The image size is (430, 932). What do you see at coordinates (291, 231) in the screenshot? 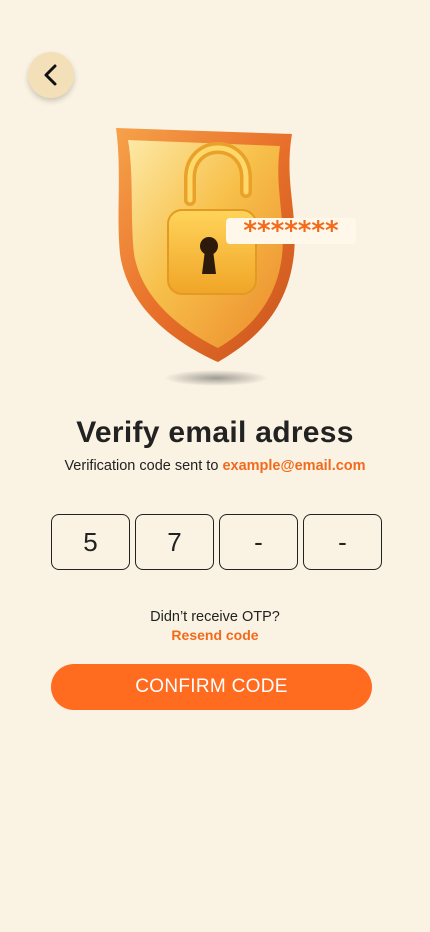
I see `password-mask-text: *******` at bounding box center [291, 231].